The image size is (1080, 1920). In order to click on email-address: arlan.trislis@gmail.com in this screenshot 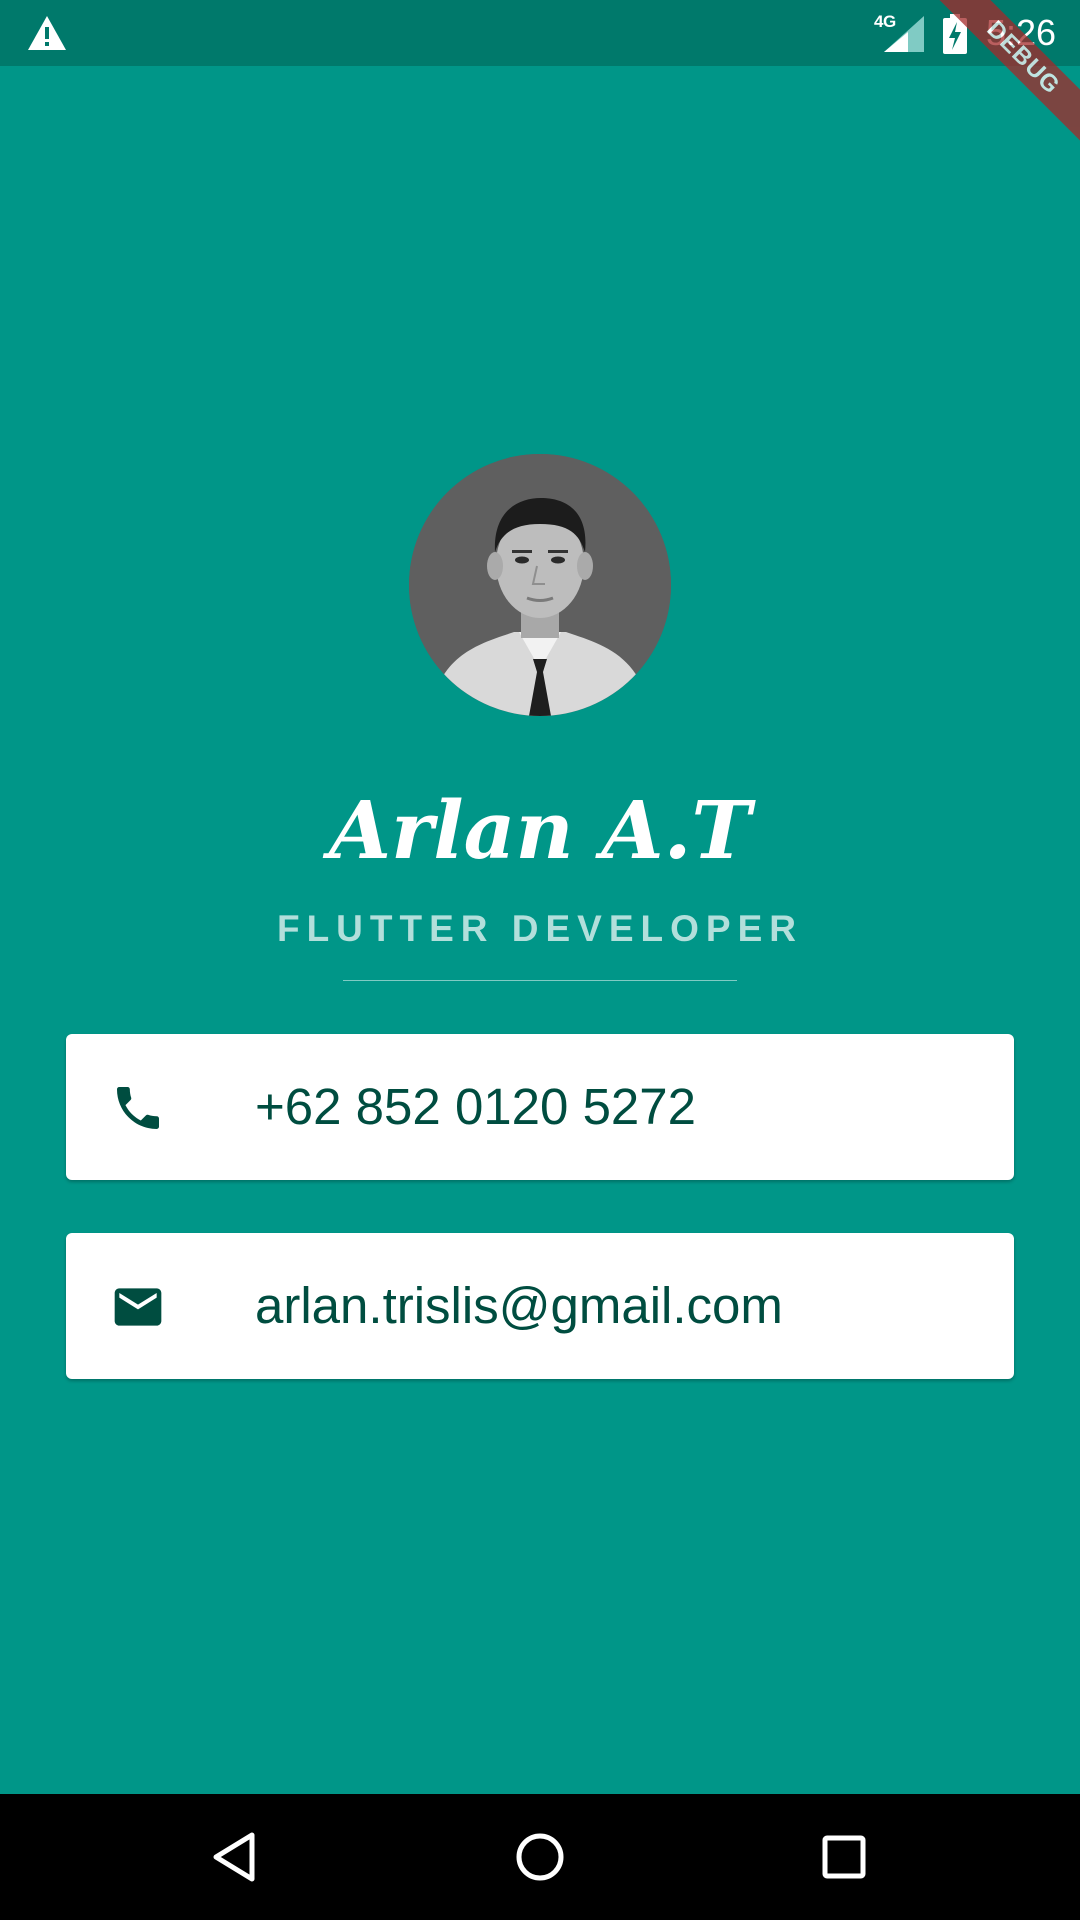, I will do `click(519, 1305)`.